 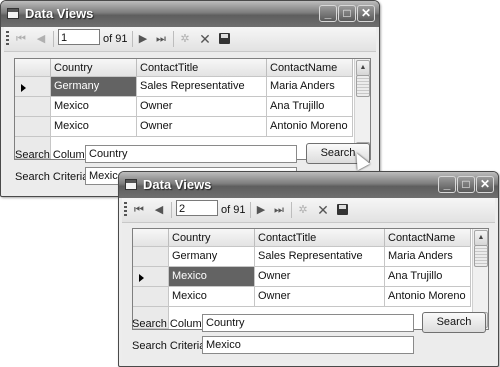 What do you see at coordinates (79, 37) in the screenshot?
I see `position-input: 1` at bounding box center [79, 37].